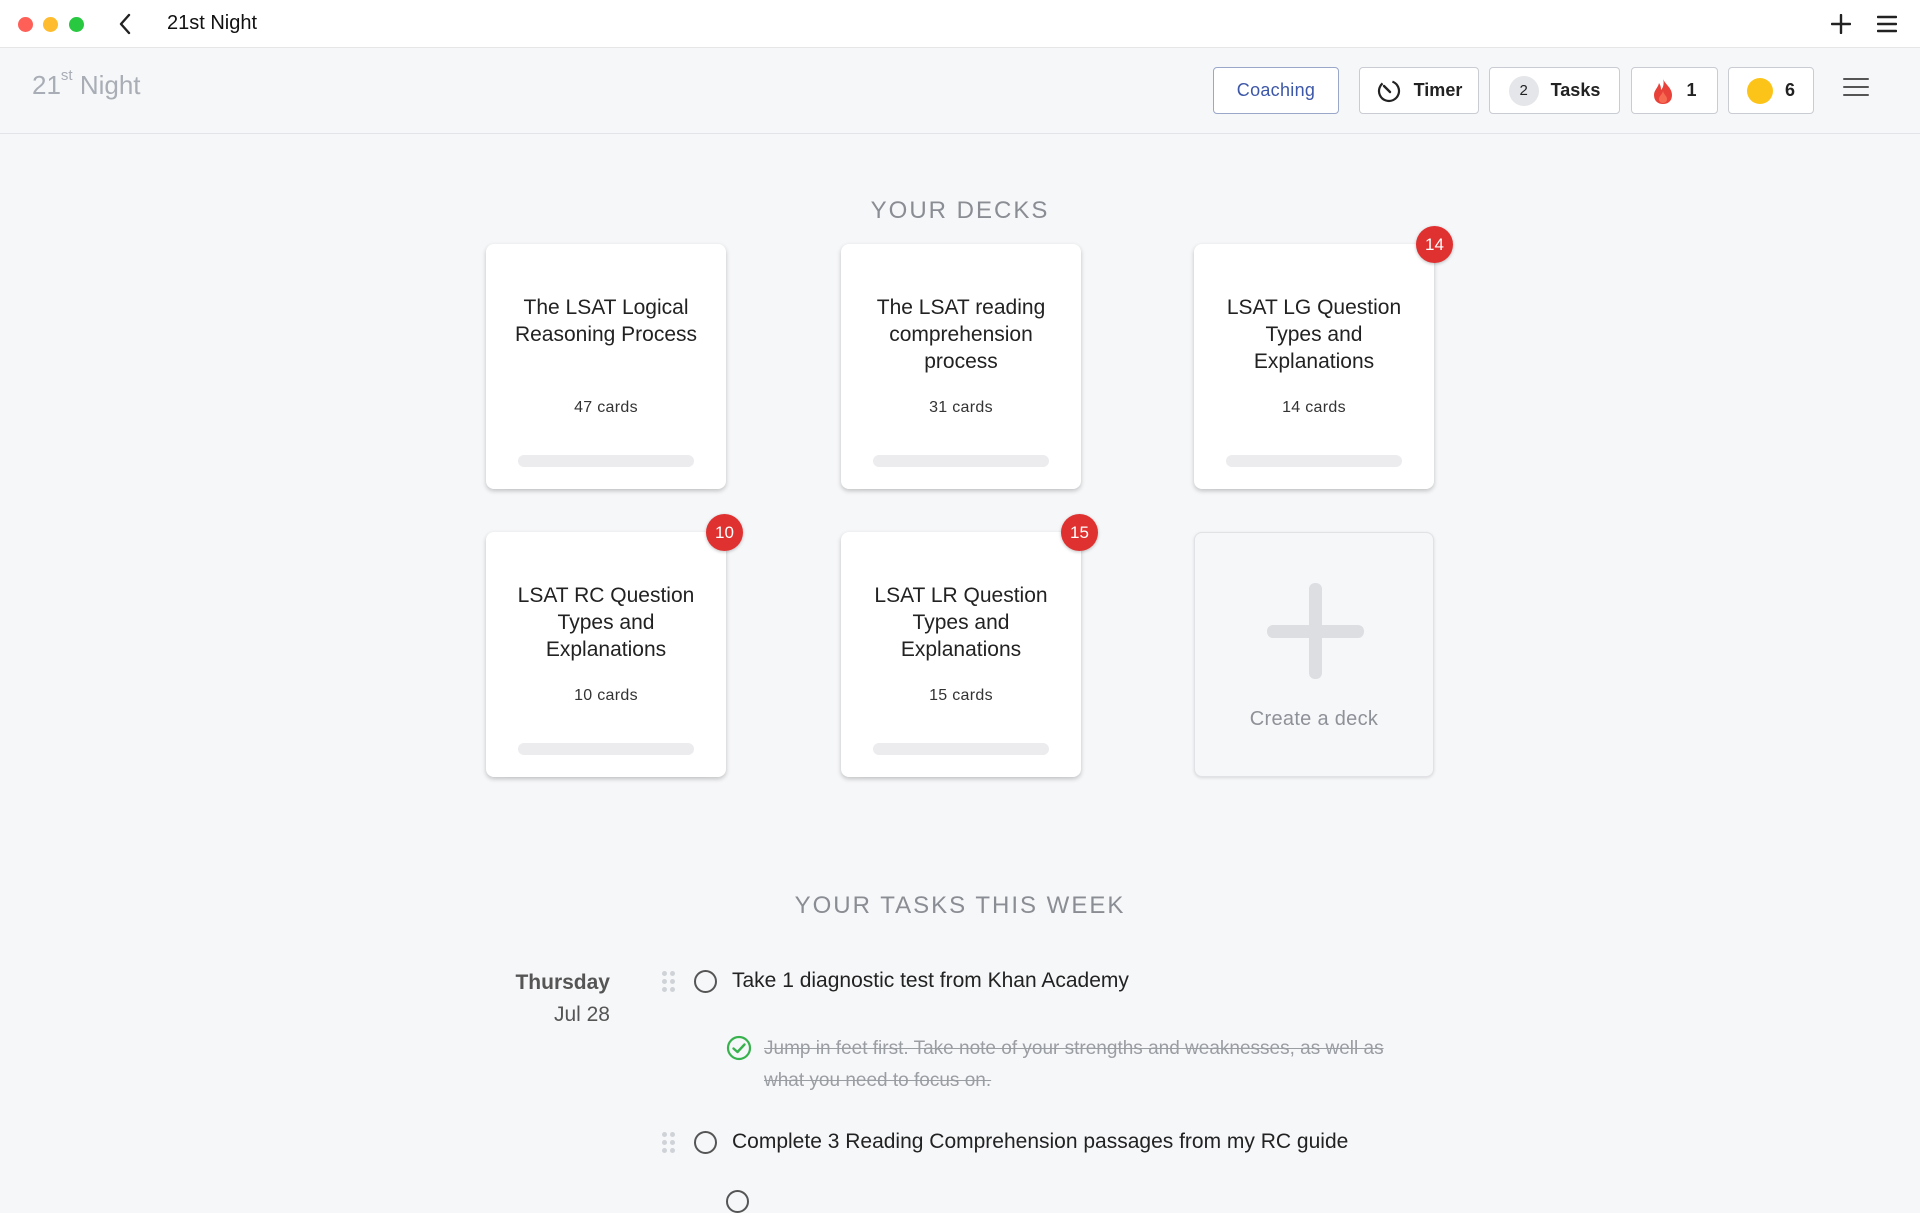  I want to click on due-cards-badge: 15, so click(1079, 532).